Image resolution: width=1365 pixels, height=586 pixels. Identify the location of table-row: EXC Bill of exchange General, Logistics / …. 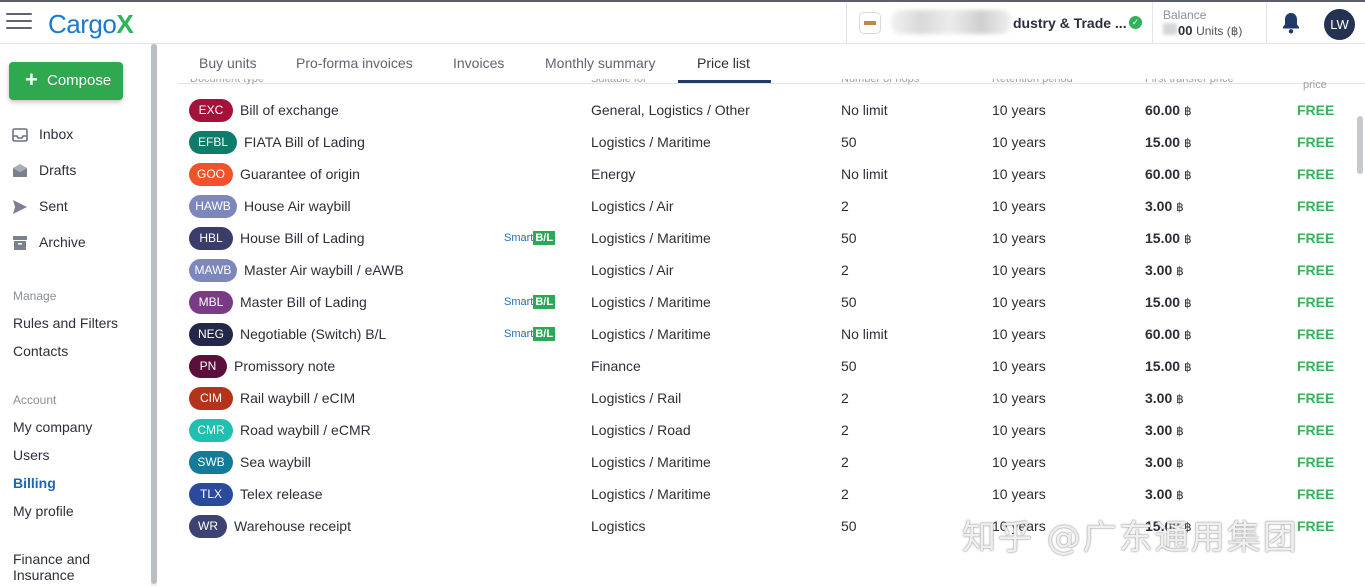
(763, 111).